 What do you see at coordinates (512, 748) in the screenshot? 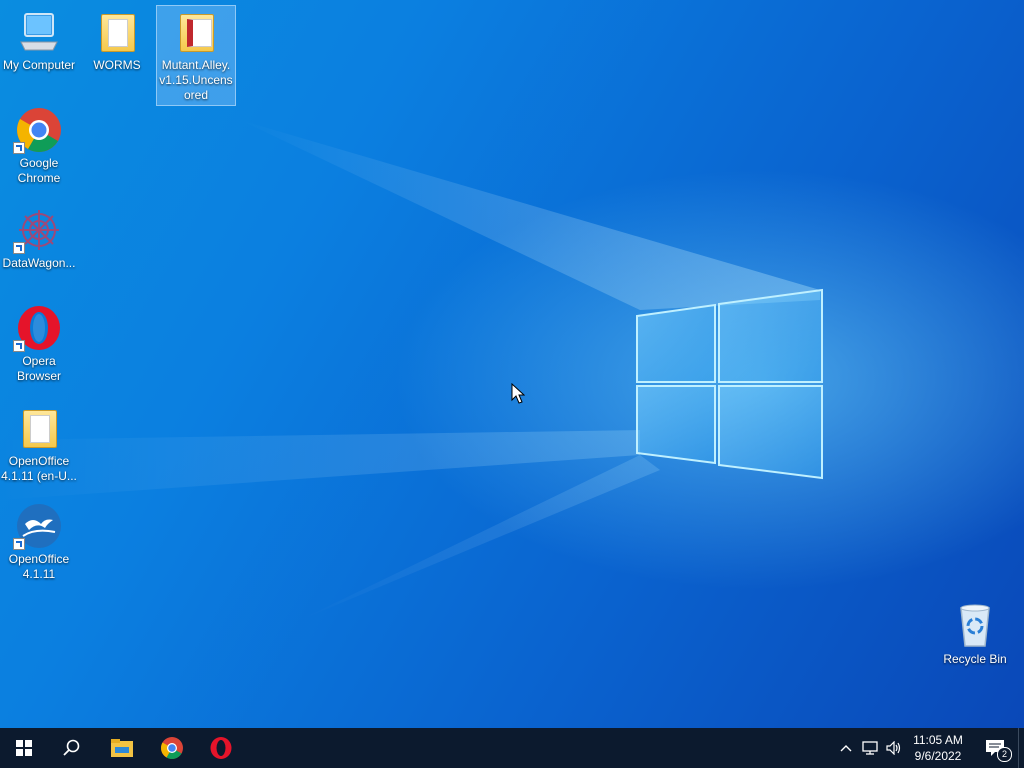
I see `taskbar: 11:05 AM 9/6/2022 2` at bounding box center [512, 748].